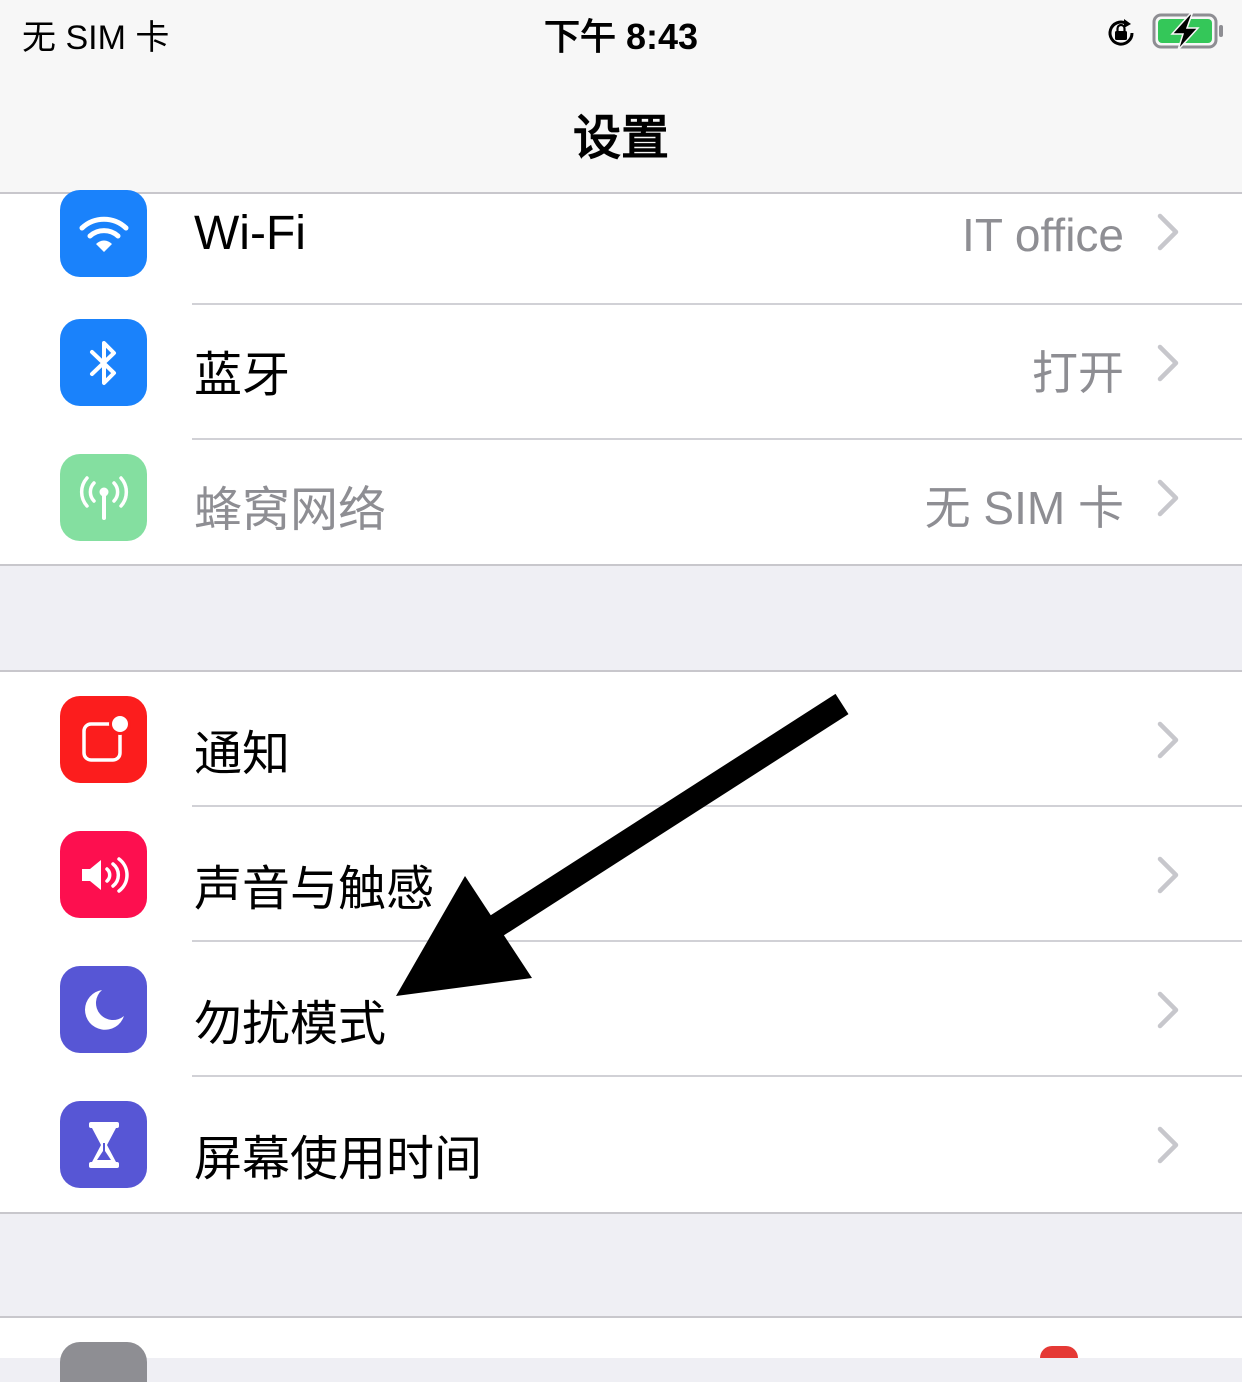 The image size is (1242, 1382). What do you see at coordinates (1121, 32) in the screenshot?
I see `rotation-lock-icon` at bounding box center [1121, 32].